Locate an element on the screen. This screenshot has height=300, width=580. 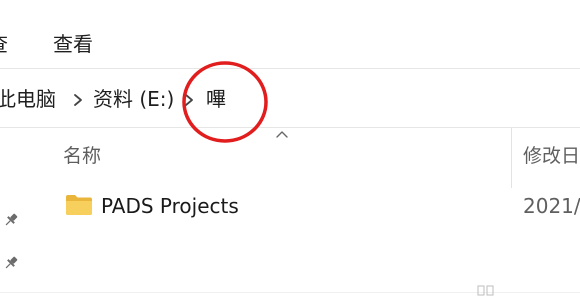
menu-item-truncated: 查 is located at coordinates (4, 44).